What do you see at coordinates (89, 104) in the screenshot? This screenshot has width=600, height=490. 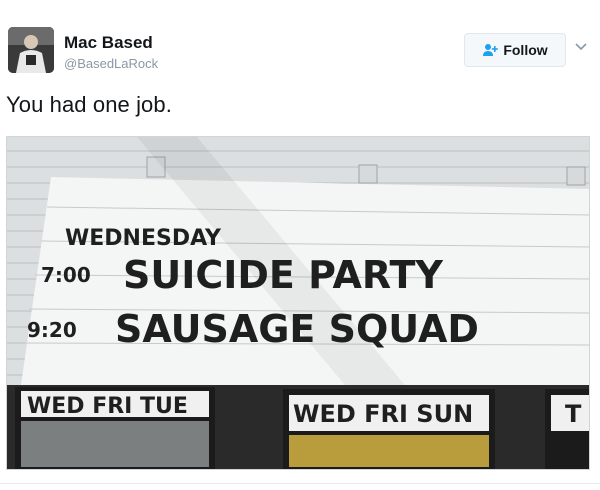 I see `tweet-text: You had one job.` at bounding box center [89, 104].